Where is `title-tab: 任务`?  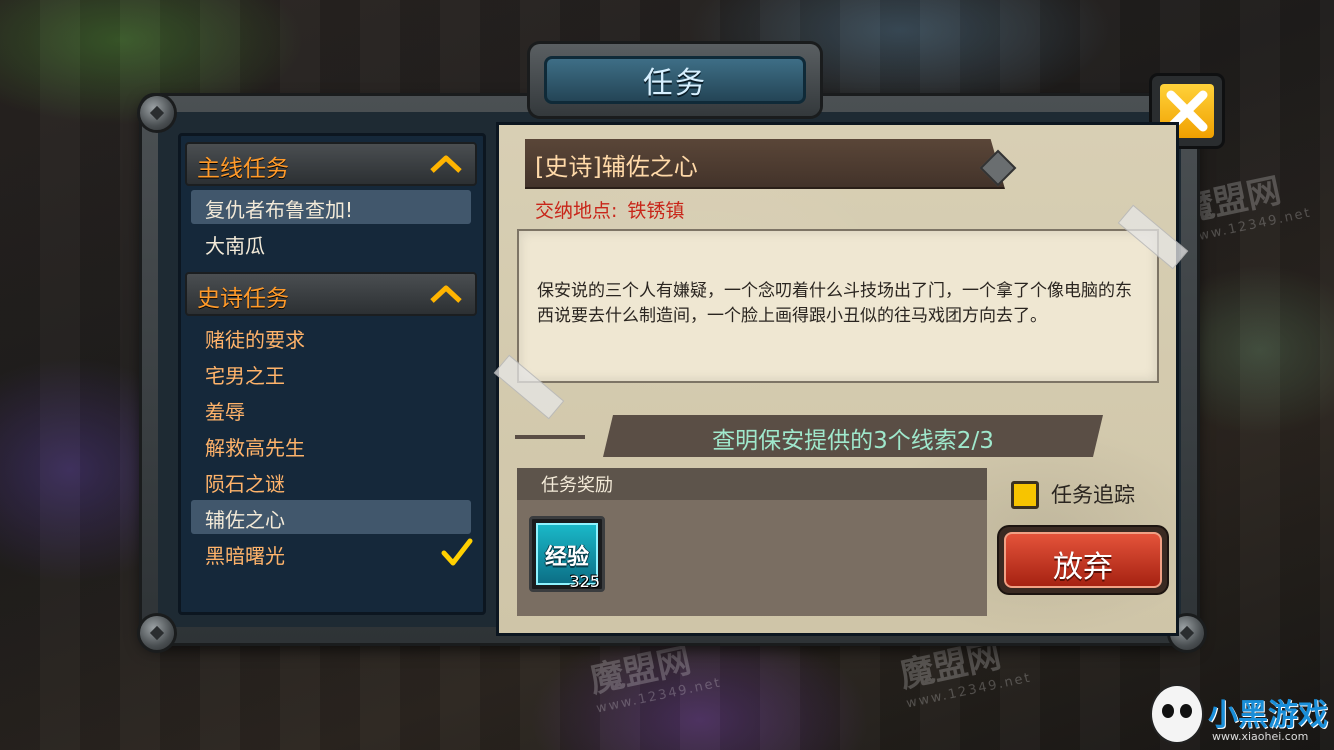
title-tab: 任务 is located at coordinates (675, 80).